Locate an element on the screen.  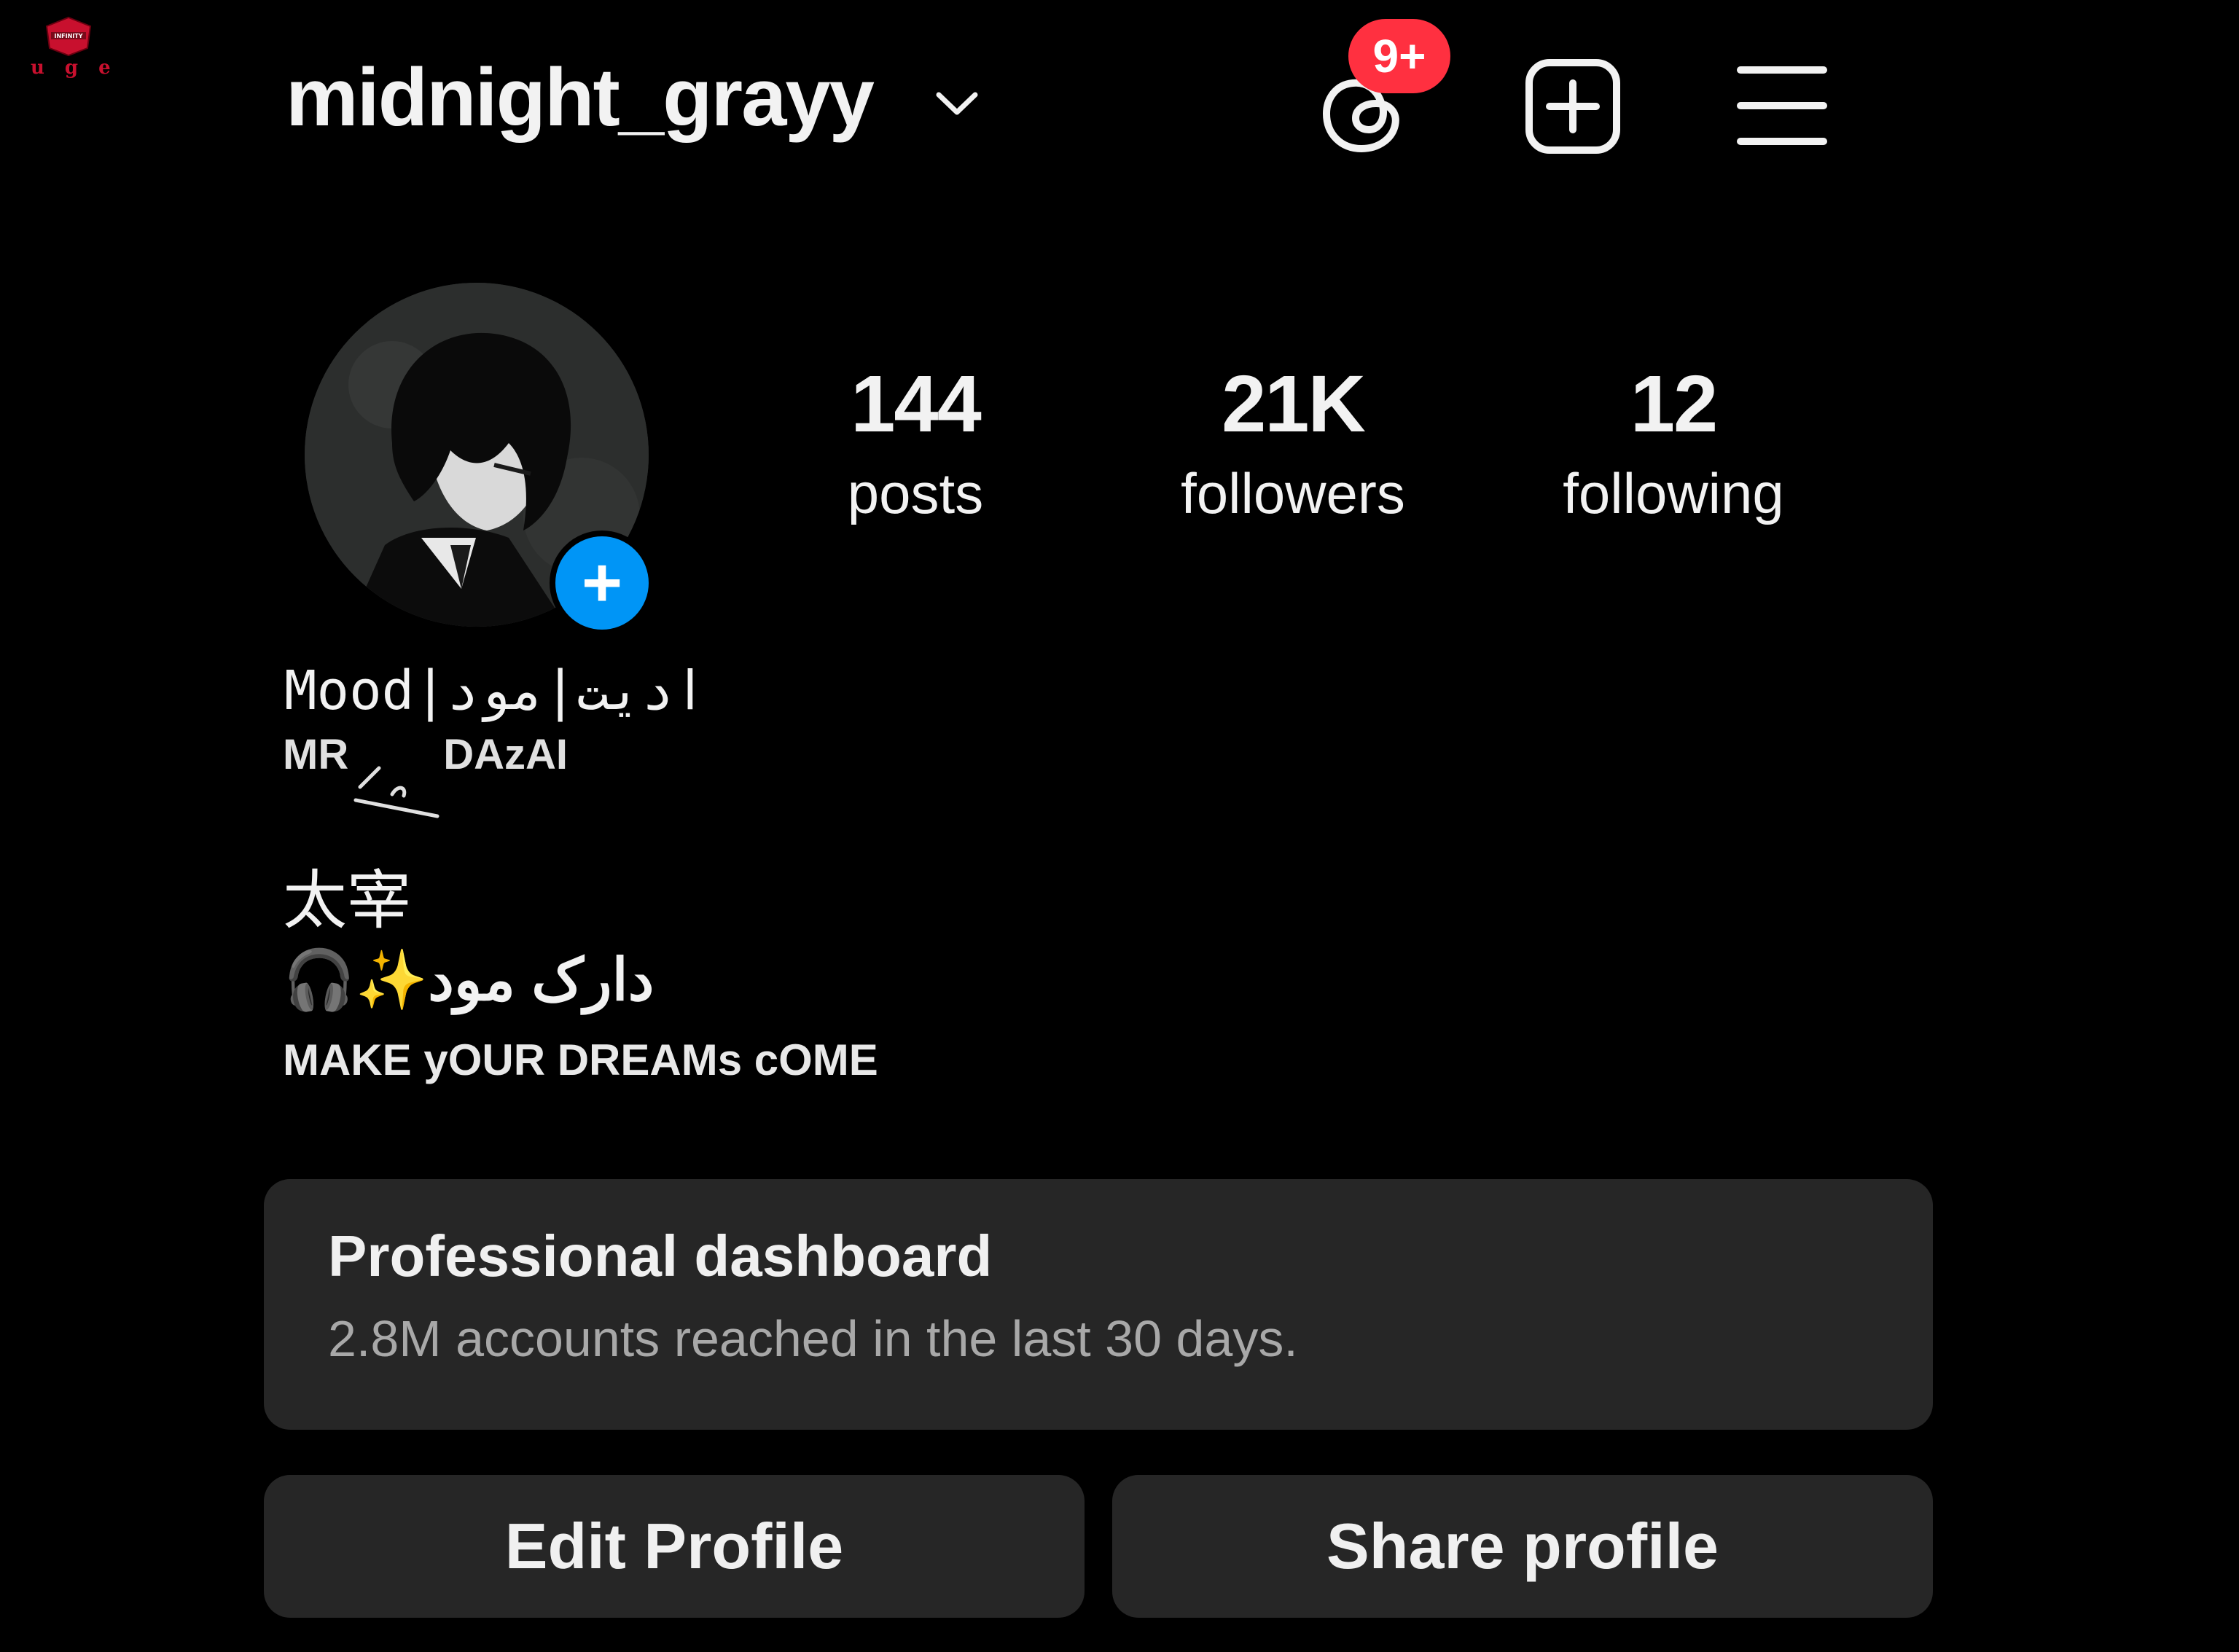
watermark-logo: INFINITY is located at coordinates (68, 36).